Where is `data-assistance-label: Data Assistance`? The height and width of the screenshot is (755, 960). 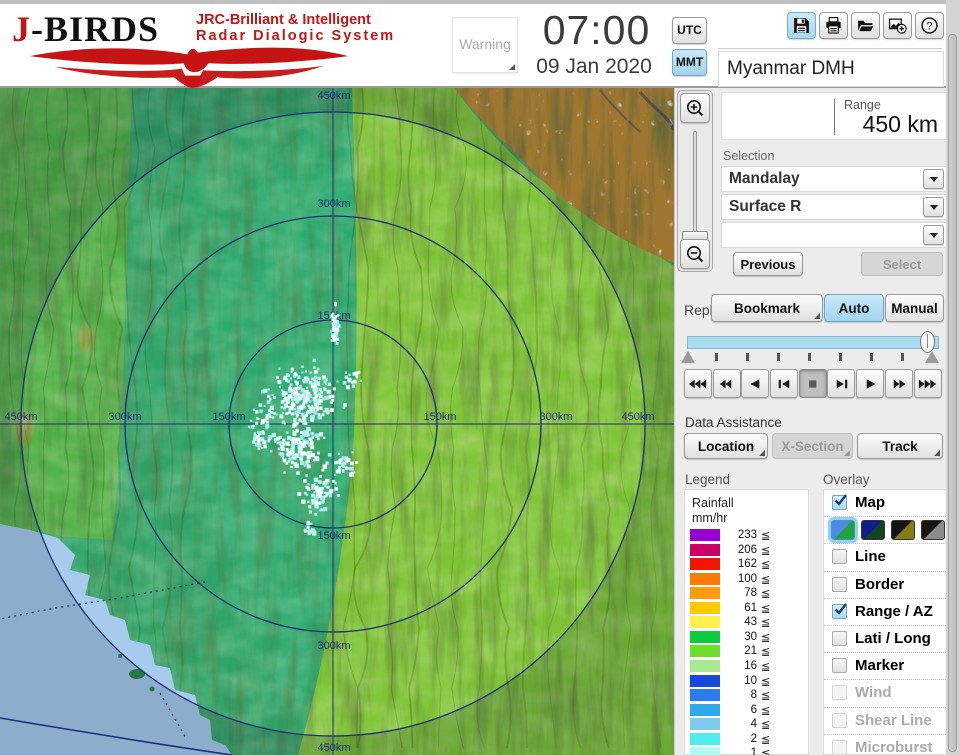
data-assistance-label: Data Assistance is located at coordinates (733, 422).